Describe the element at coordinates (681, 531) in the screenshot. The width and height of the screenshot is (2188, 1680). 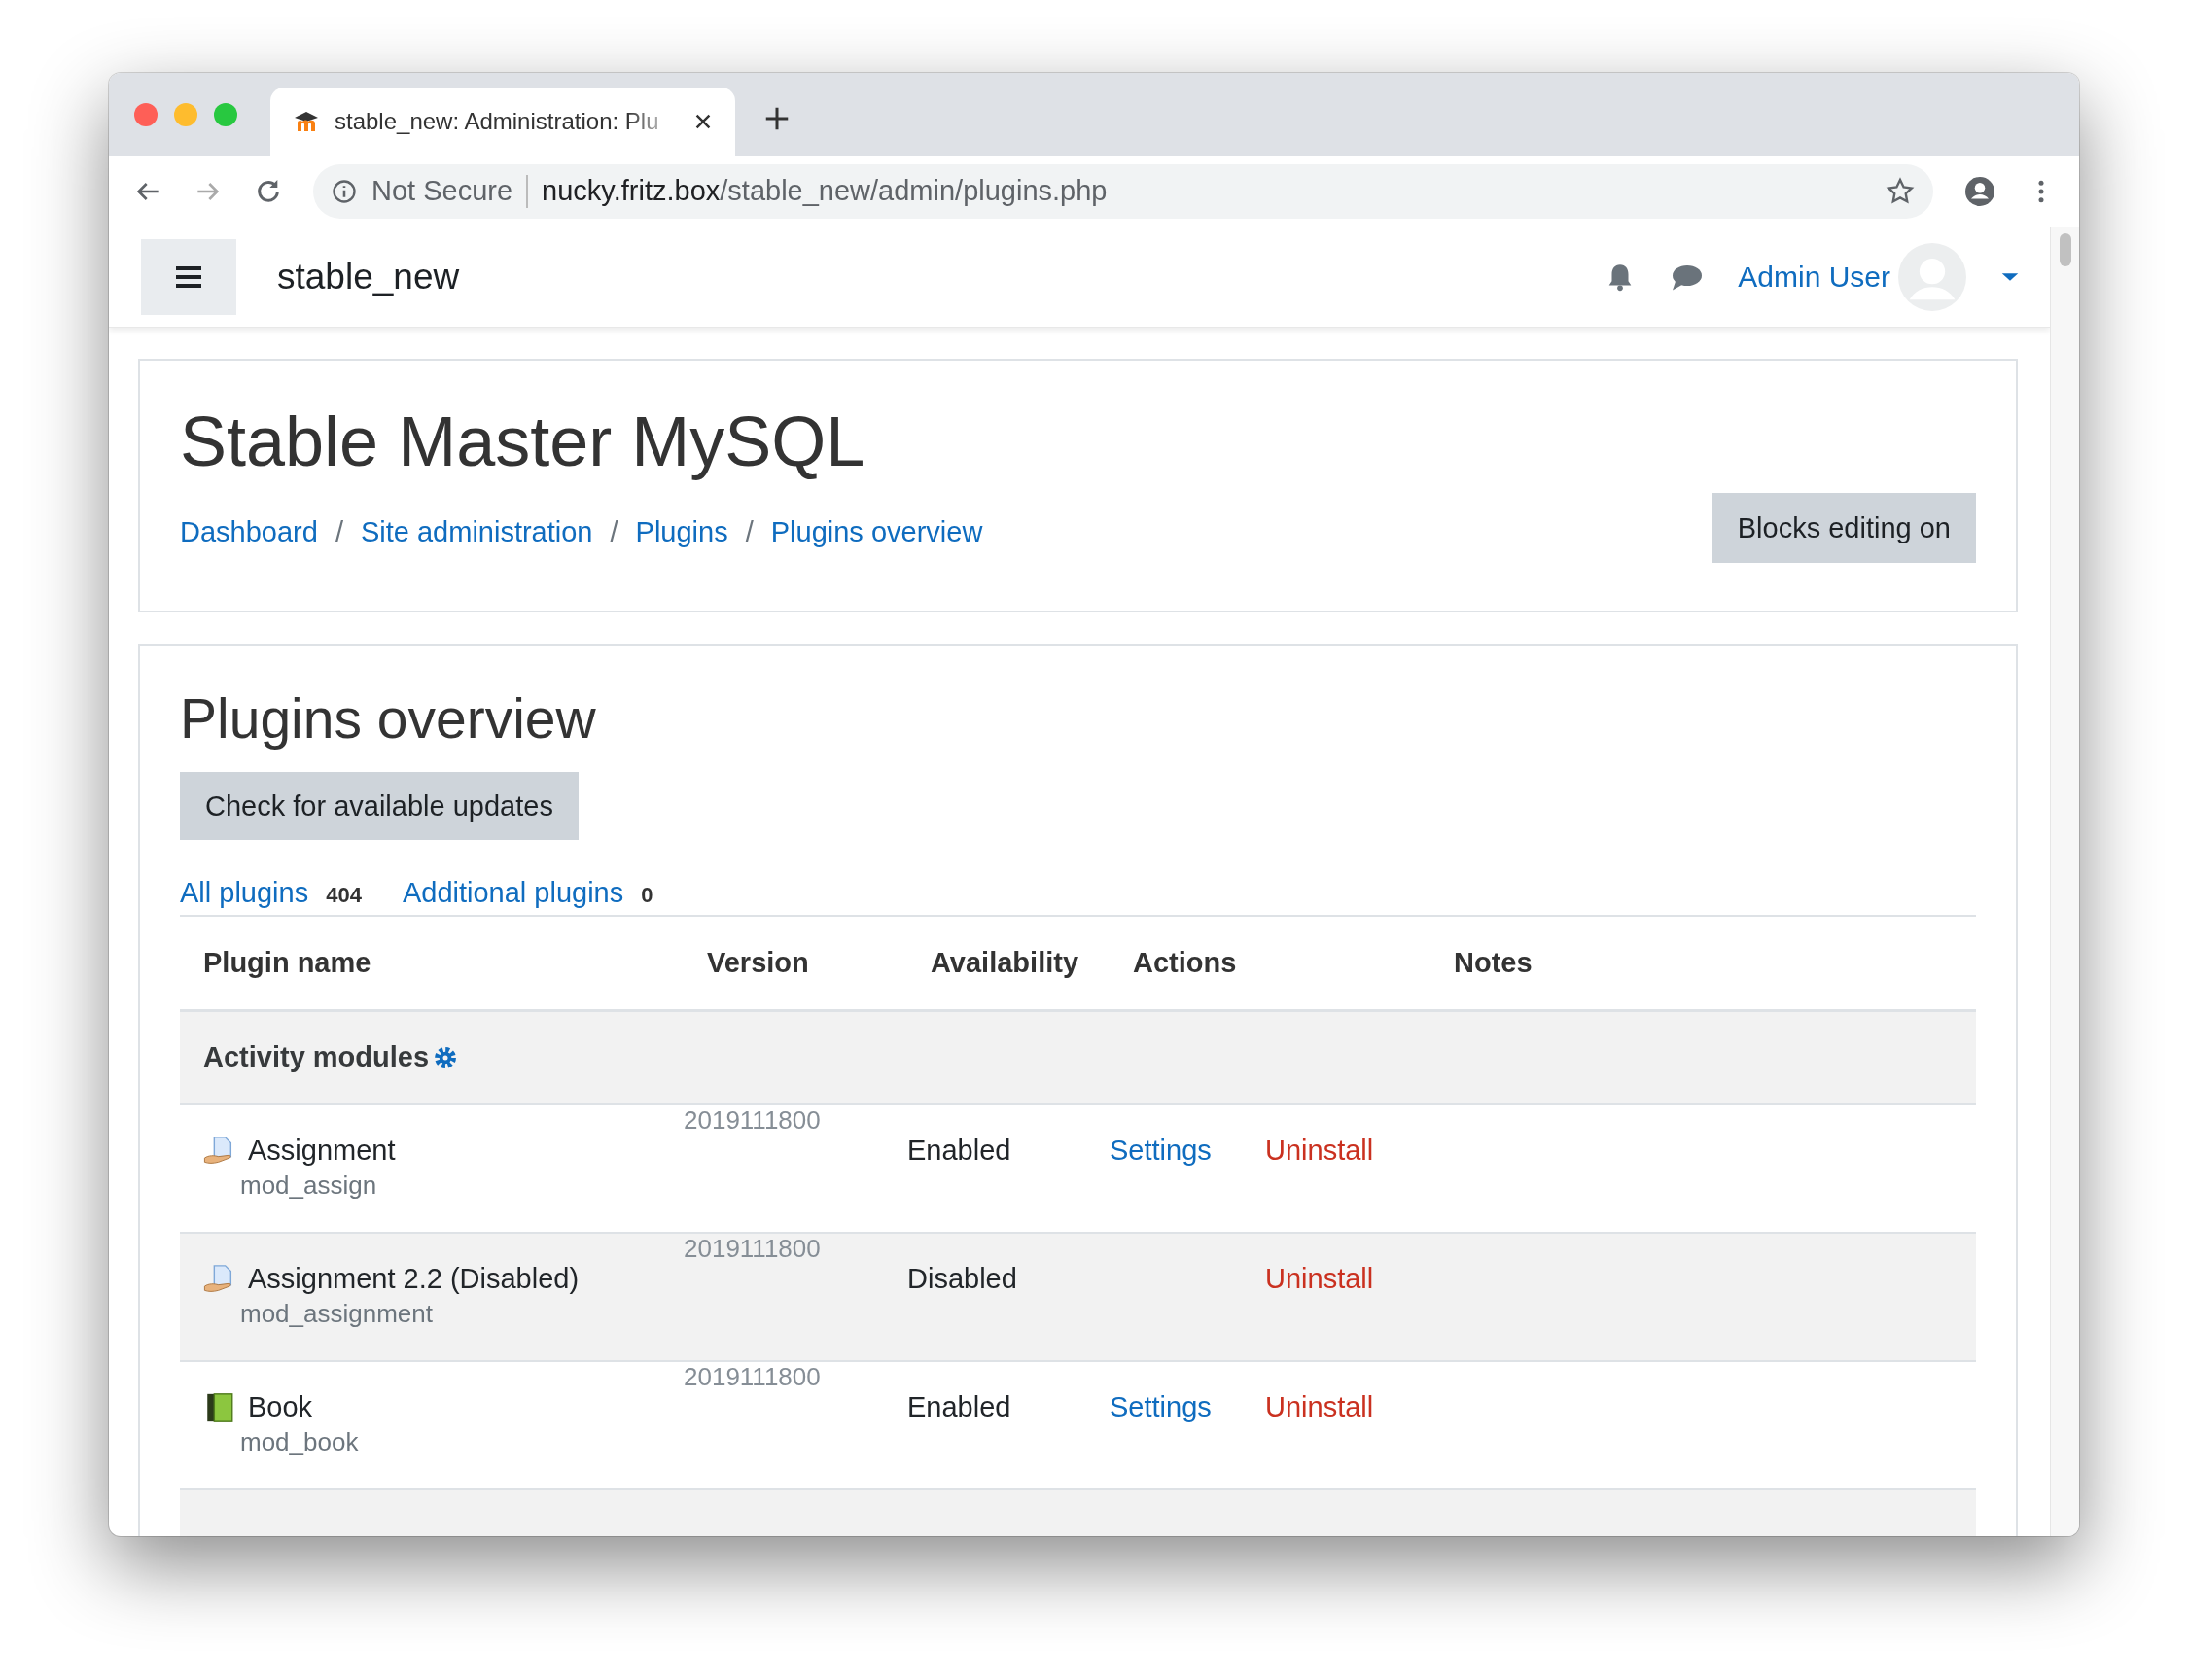
I see `breadcrumb-link: Plugins` at that location.